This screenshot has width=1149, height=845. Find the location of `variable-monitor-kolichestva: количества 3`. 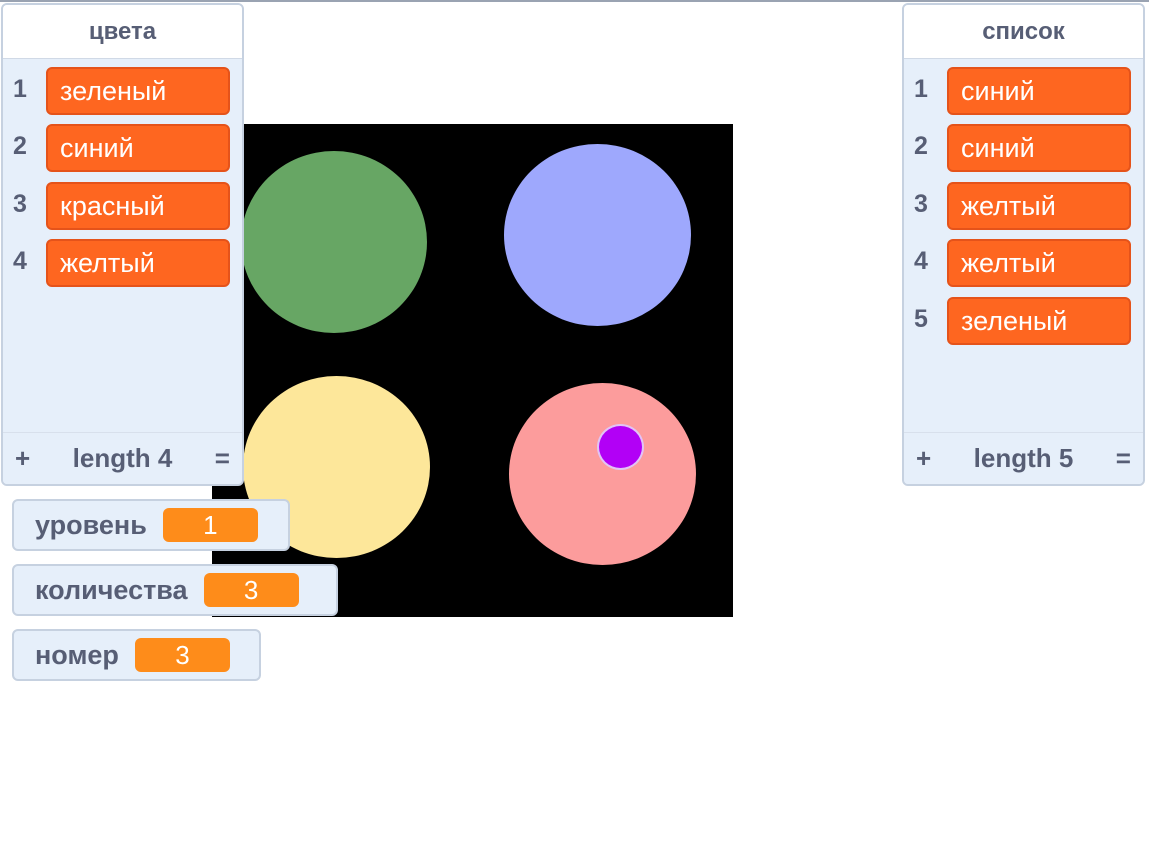

variable-monitor-kolichestva: количества 3 is located at coordinates (175, 590).